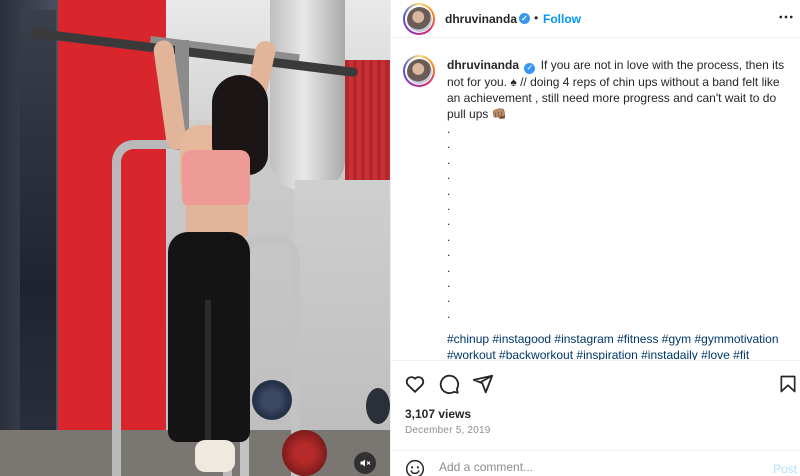  What do you see at coordinates (447, 430) in the screenshot?
I see `post-date: December 5, 2019` at bounding box center [447, 430].